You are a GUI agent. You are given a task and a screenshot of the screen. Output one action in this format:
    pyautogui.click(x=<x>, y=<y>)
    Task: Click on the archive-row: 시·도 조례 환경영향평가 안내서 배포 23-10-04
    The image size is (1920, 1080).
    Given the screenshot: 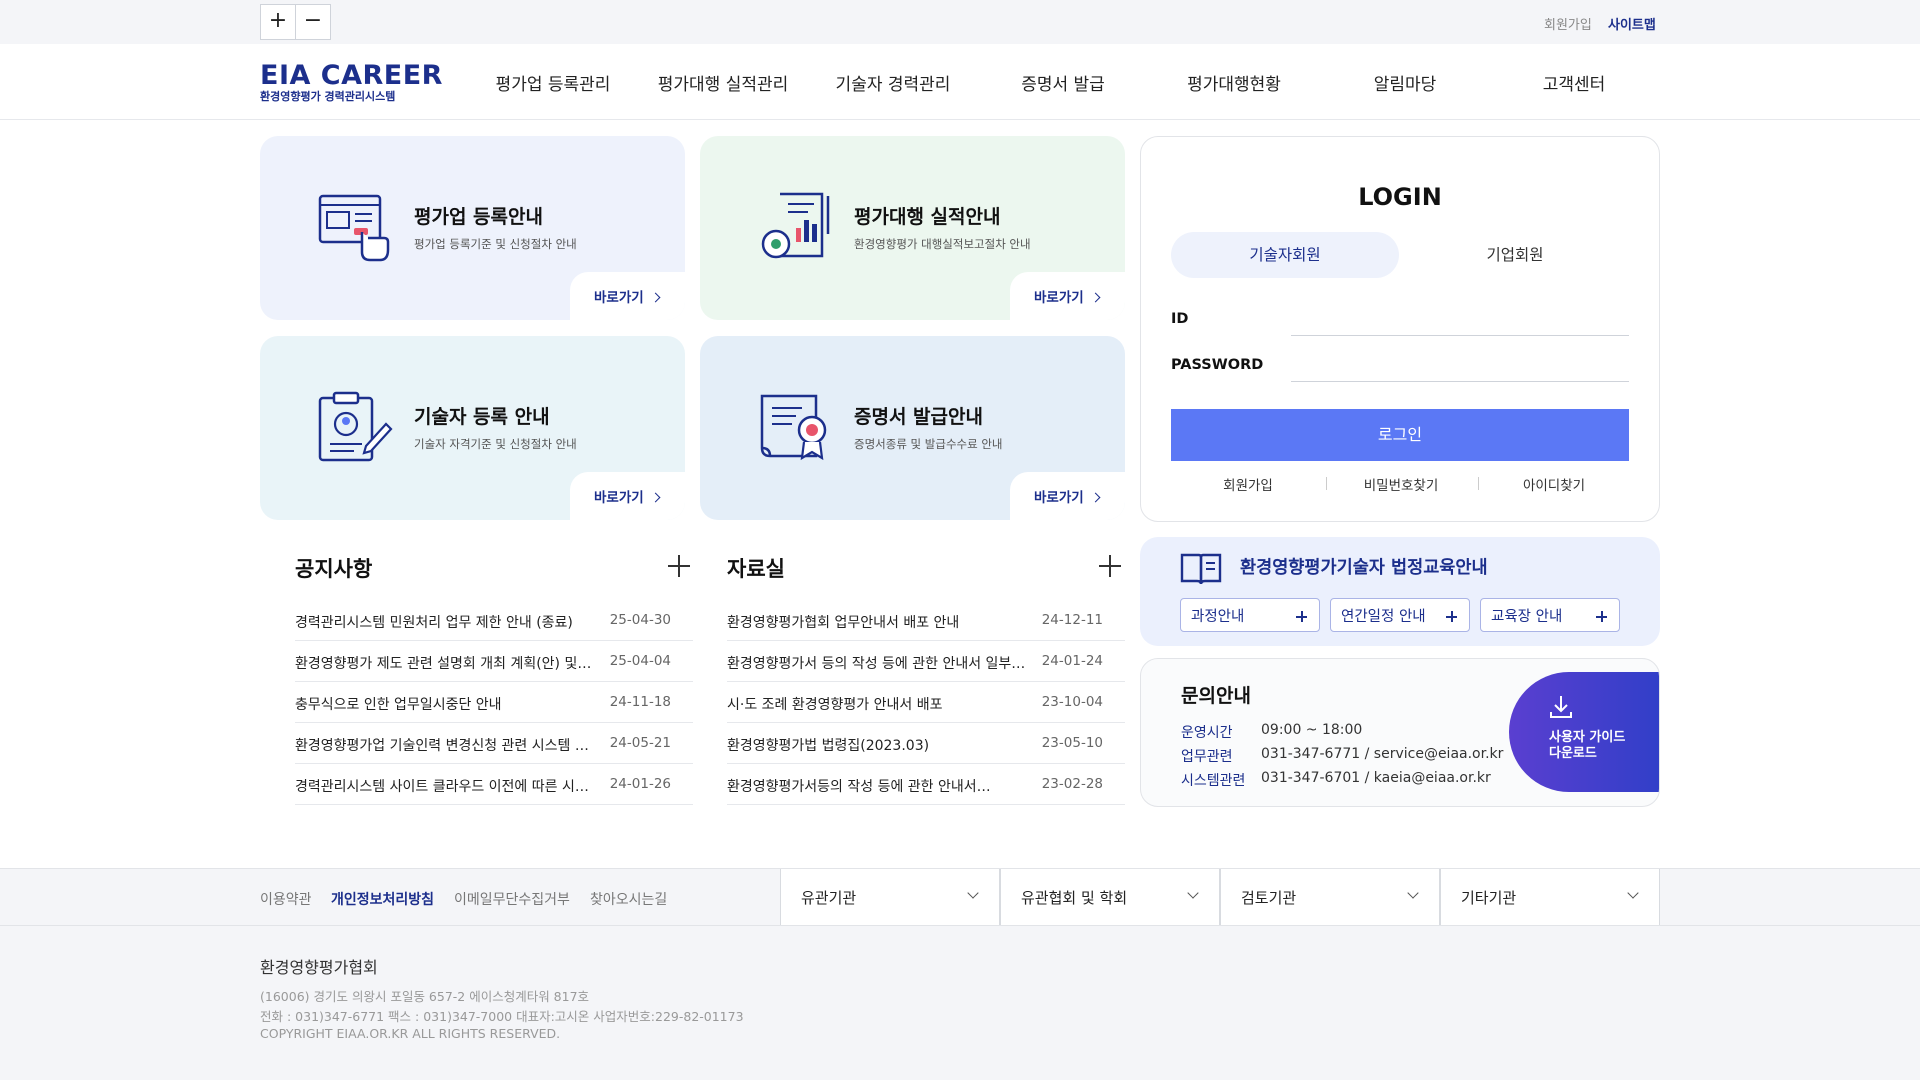 What is the action you would take?
    pyautogui.click(x=926, y=702)
    